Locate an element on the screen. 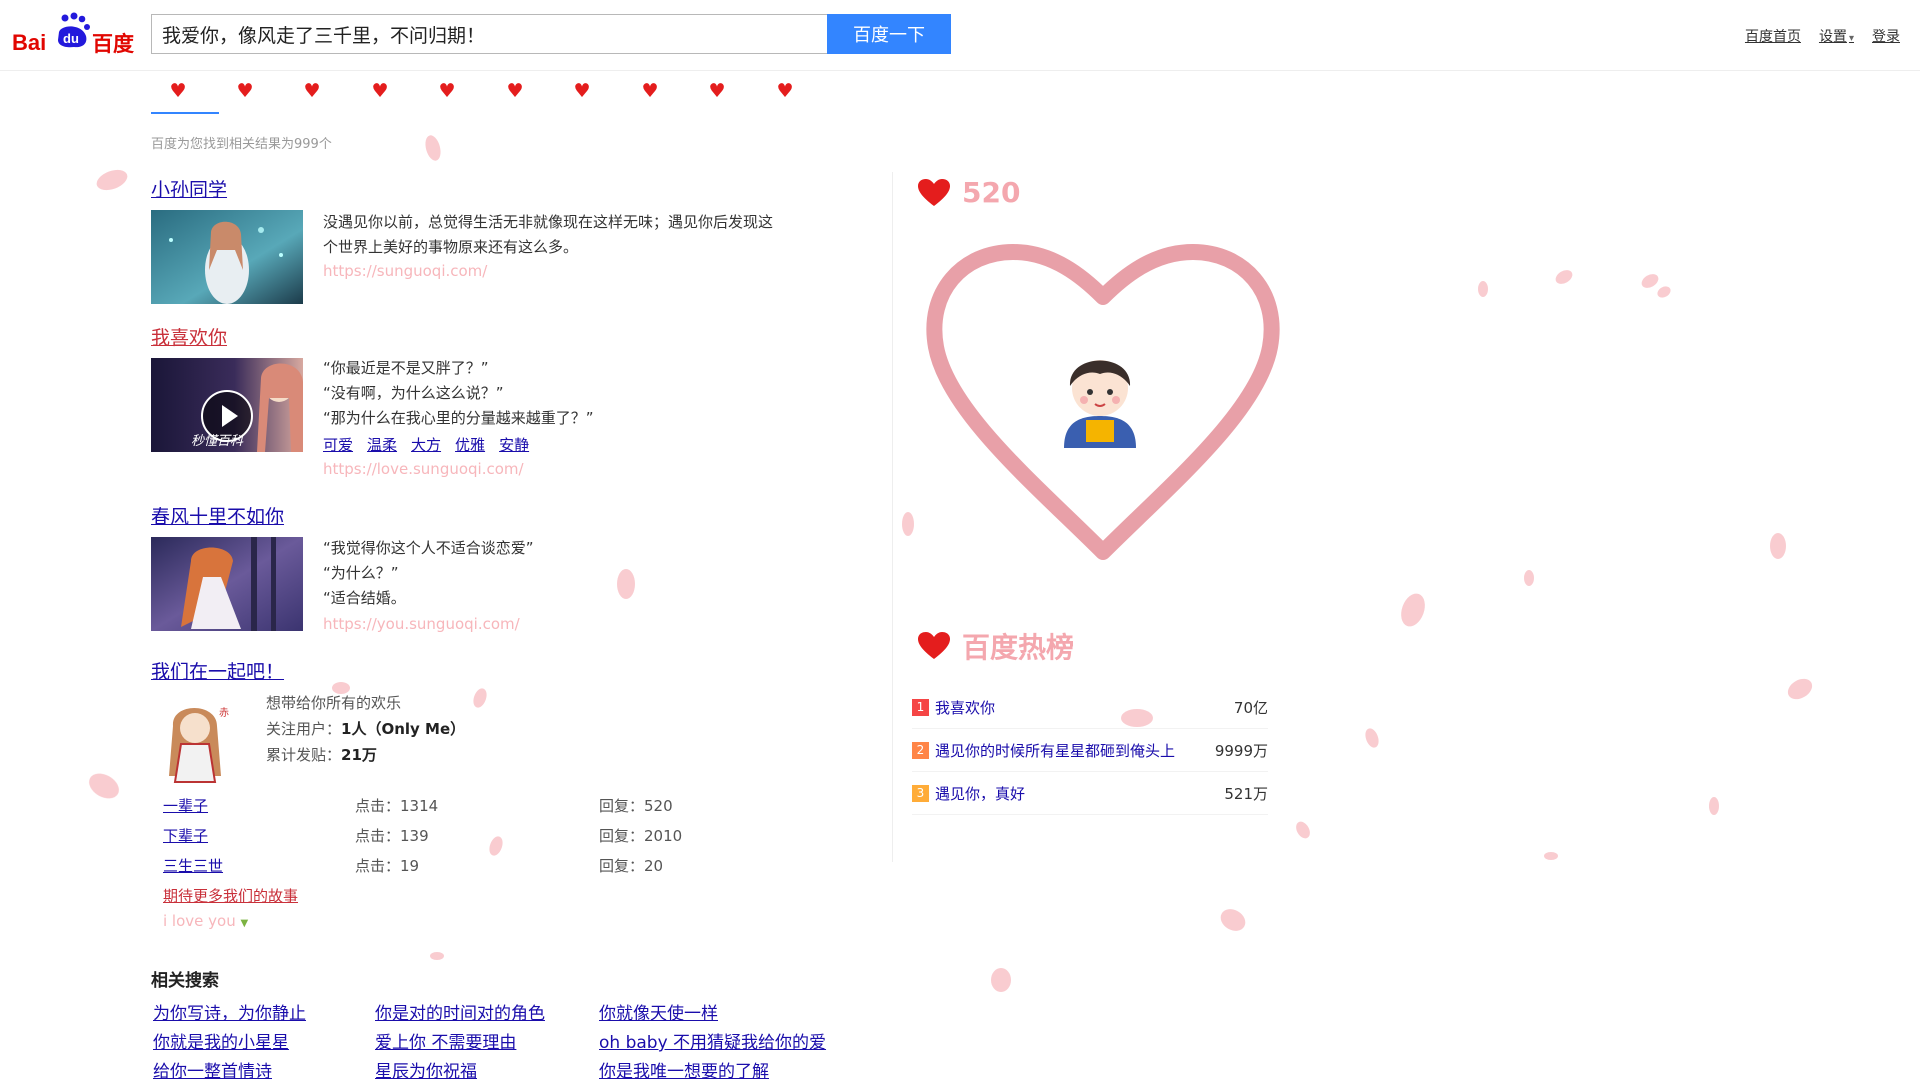 Image resolution: width=1920 pixels, height=1082 pixels. forum-info: 想带给你所有的欢乐 关注用户：1人（Only Me） 累计发贴：21万 is located at coordinates (365, 729).